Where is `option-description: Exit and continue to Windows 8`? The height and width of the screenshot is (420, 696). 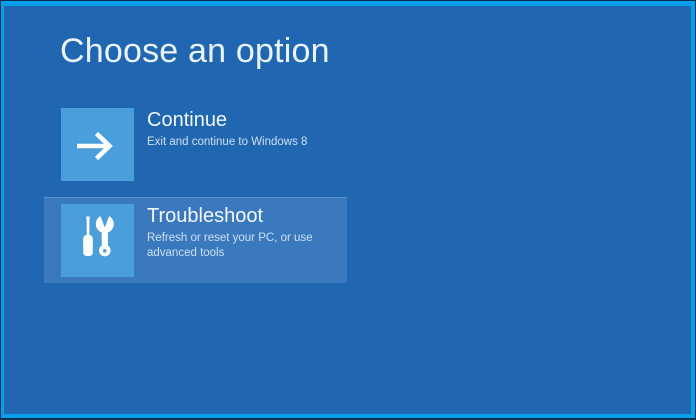 option-description: Exit and continue to Windows 8 is located at coordinates (227, 142).